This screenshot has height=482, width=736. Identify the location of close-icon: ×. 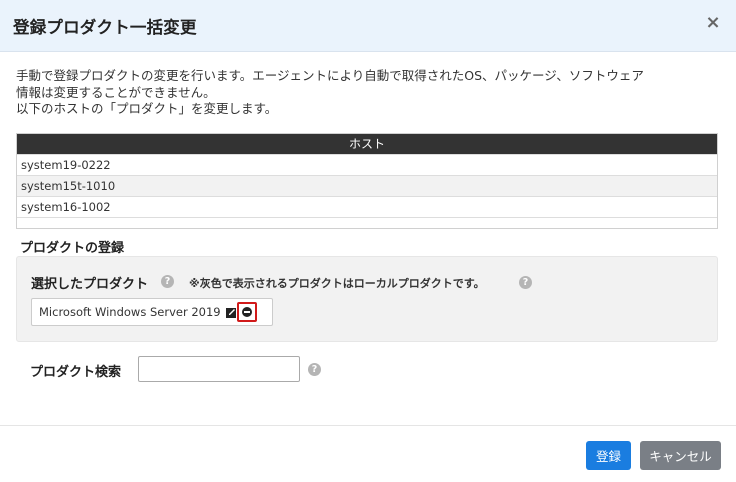
(713, 23).